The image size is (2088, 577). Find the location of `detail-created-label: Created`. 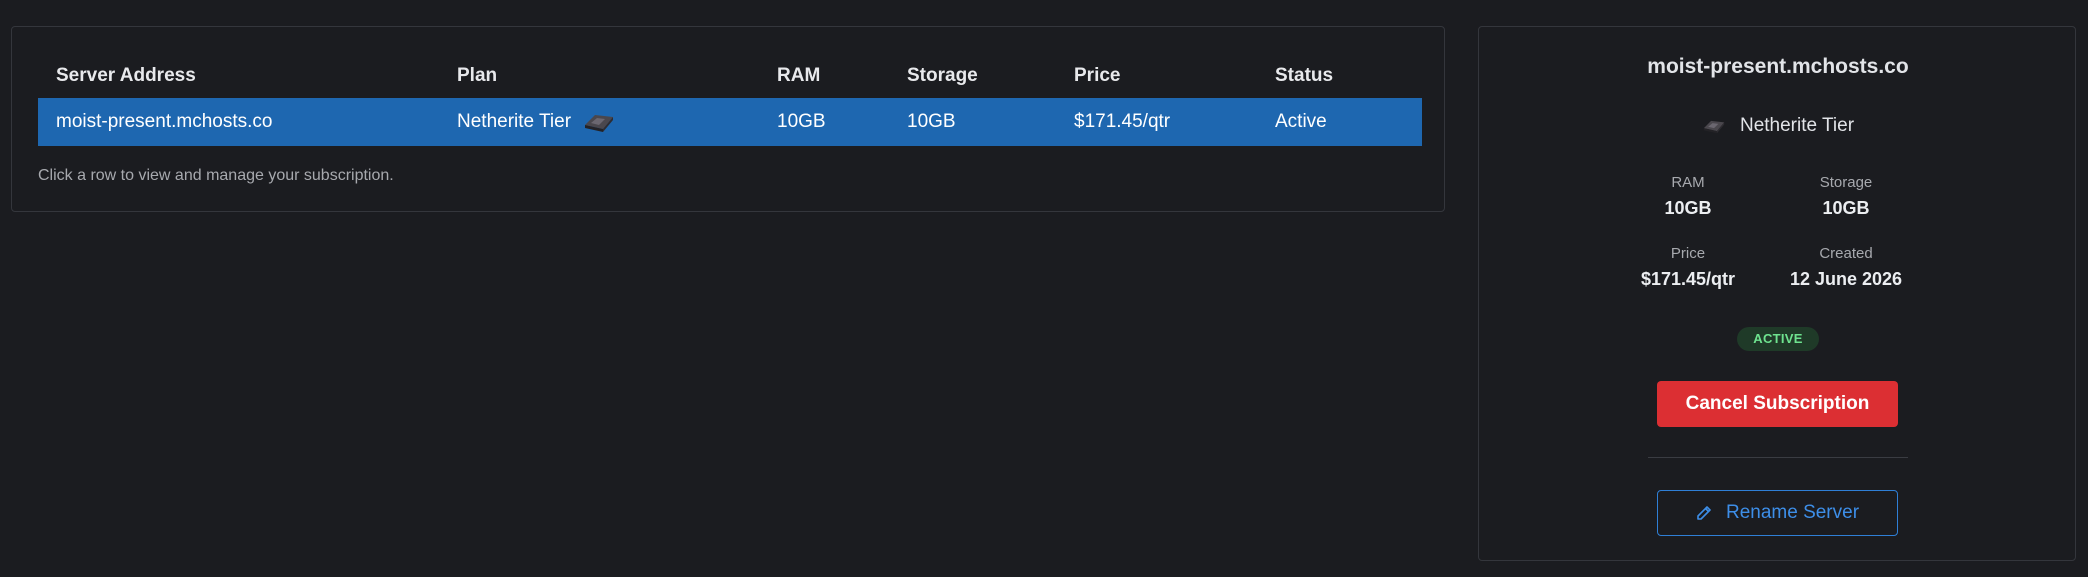

detail-created-label: Created is located at coordinates (1846, 253).